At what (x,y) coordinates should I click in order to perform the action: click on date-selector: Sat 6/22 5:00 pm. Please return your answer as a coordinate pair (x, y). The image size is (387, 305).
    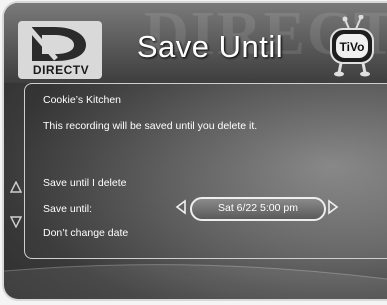
    Looking at the image, I should click on (258, 209).